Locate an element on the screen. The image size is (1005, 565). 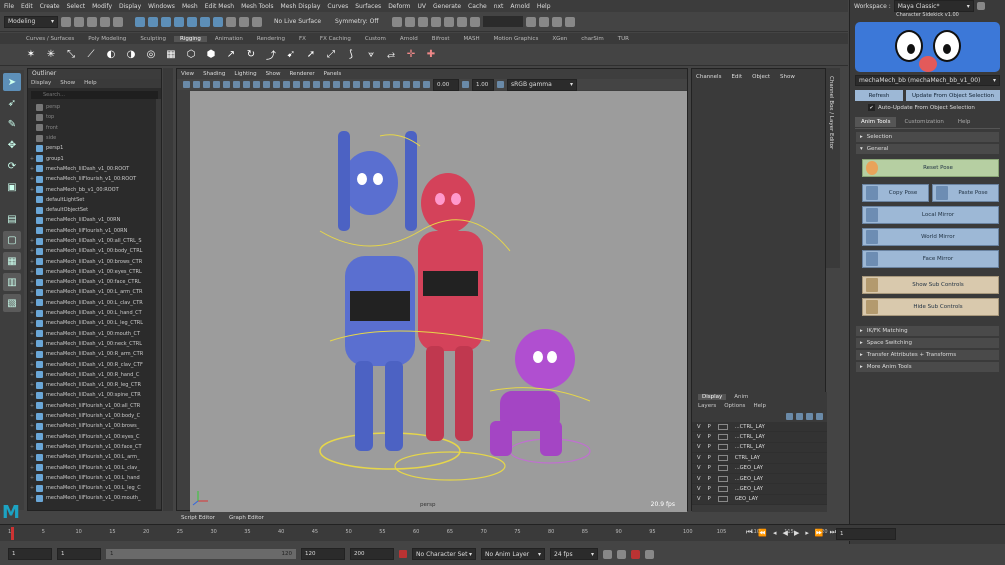
outliner-item: + mechaMech_lilFlourish_v1_00:face_CT is located at coordinates (94, 447).